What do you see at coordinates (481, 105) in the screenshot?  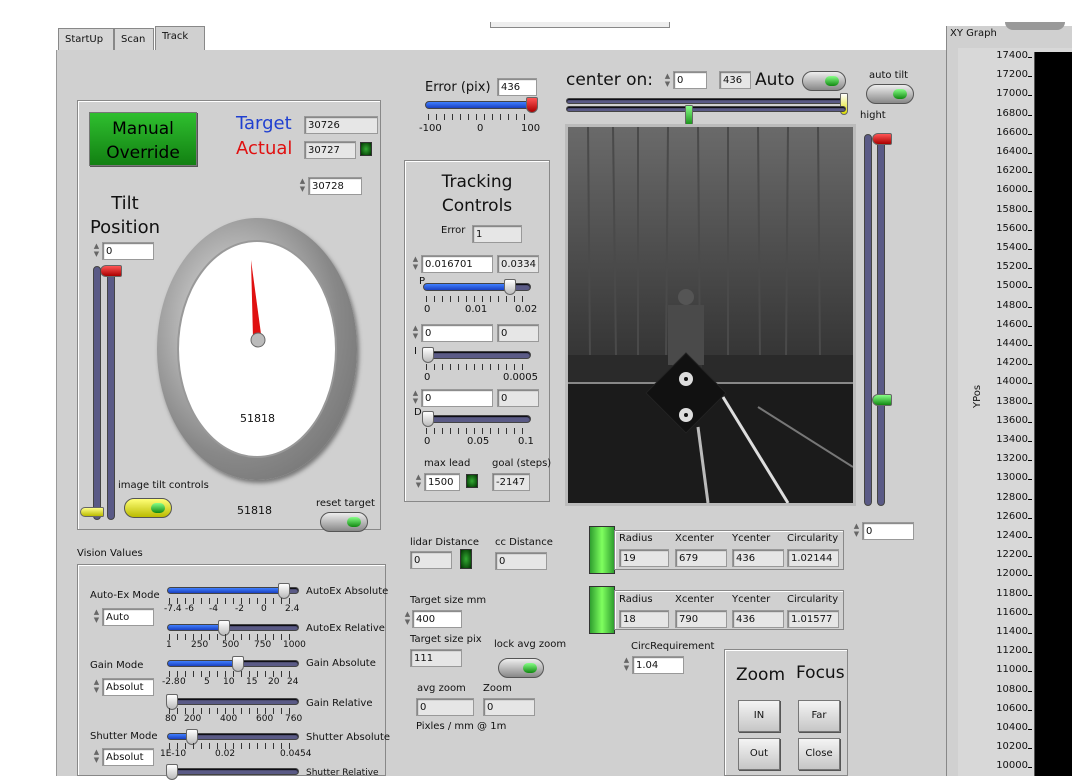 I see `error-pix-slider` at bounding box center [481, 105].